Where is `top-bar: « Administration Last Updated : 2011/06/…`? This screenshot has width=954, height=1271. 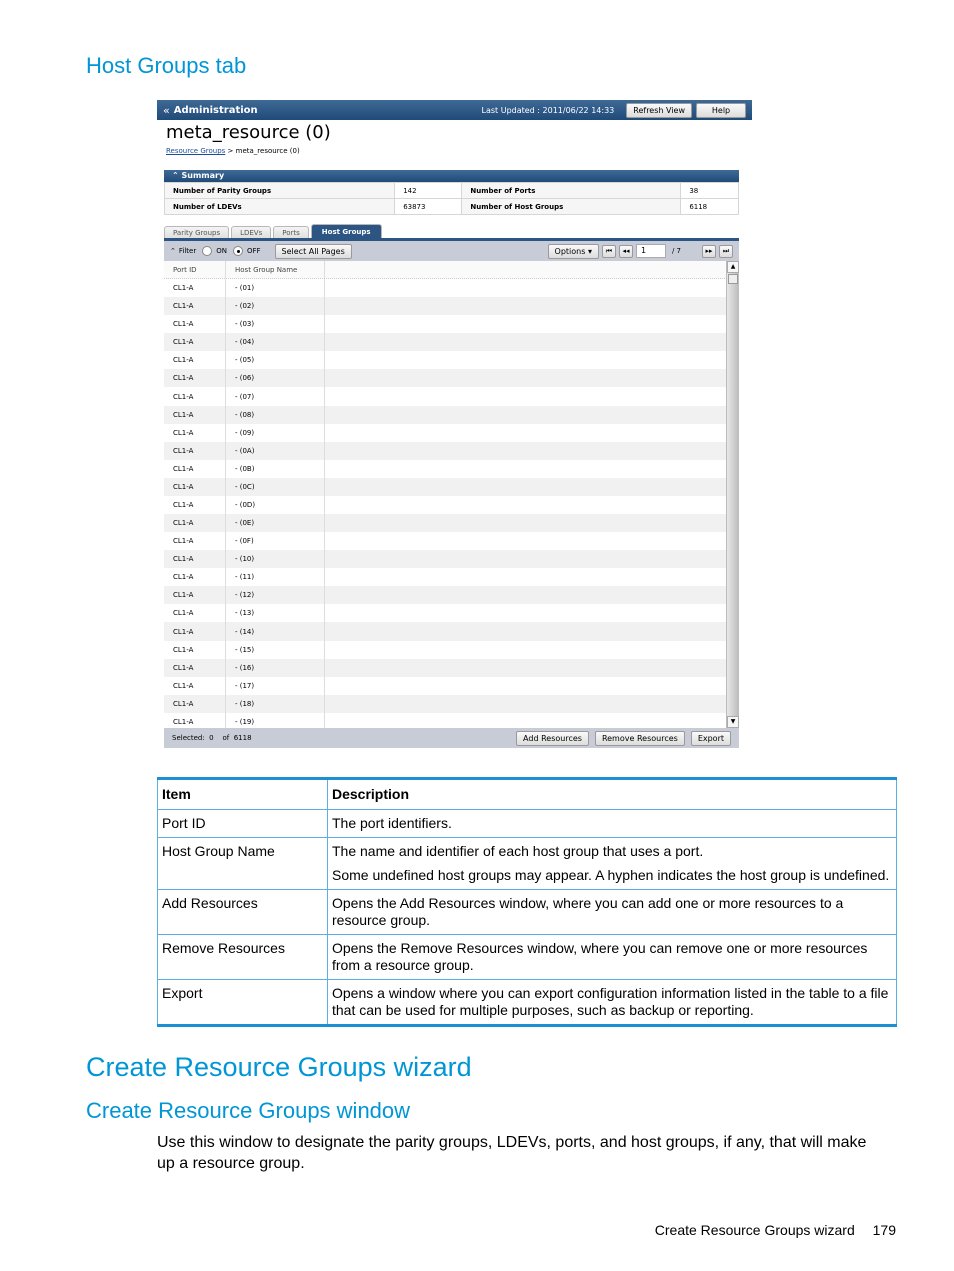 top-bar: « Administration Last Updated : 2011/06/… is located at coordinates (454, 110).